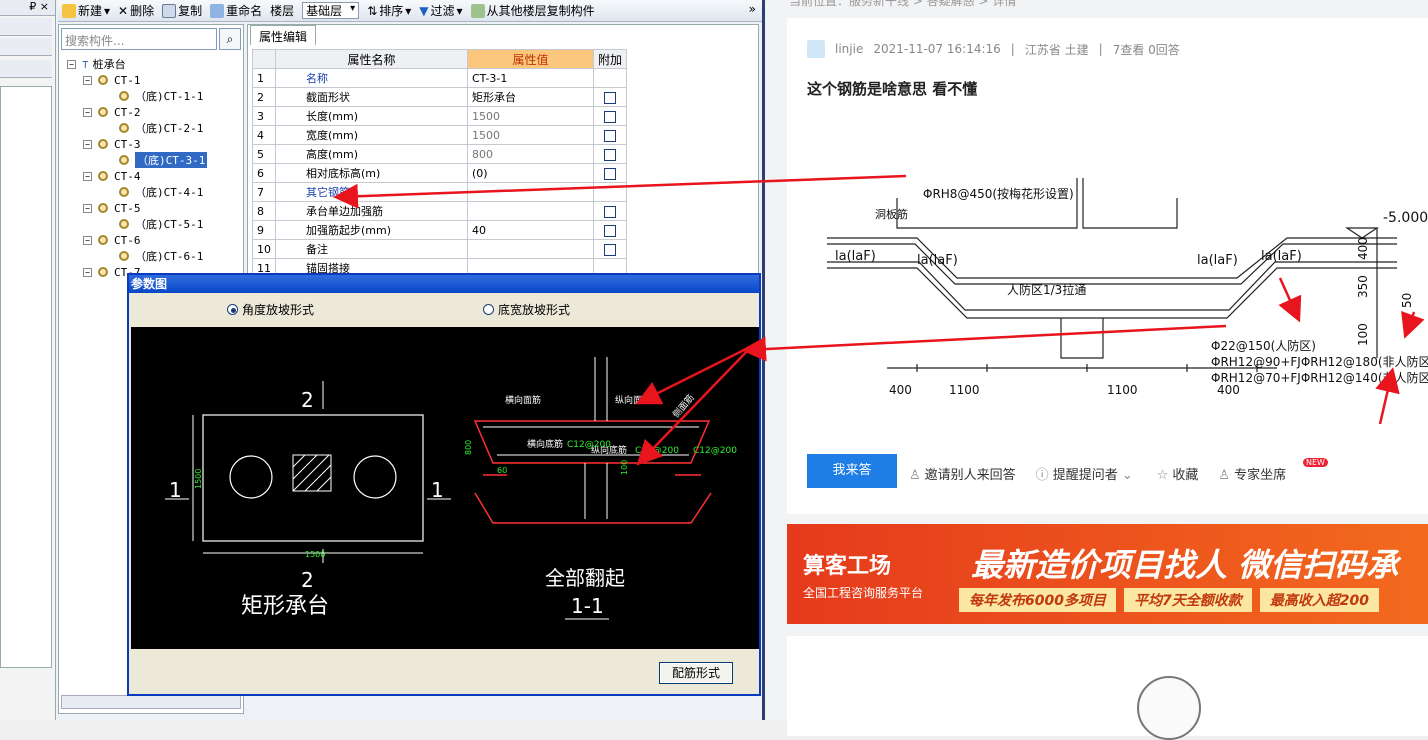 The width and height of the screenshot is (1428, 740). What do you see at coordinates (437, 490) in the screenshot?
I see `section-label: 1` at bounding box center [437, 490].